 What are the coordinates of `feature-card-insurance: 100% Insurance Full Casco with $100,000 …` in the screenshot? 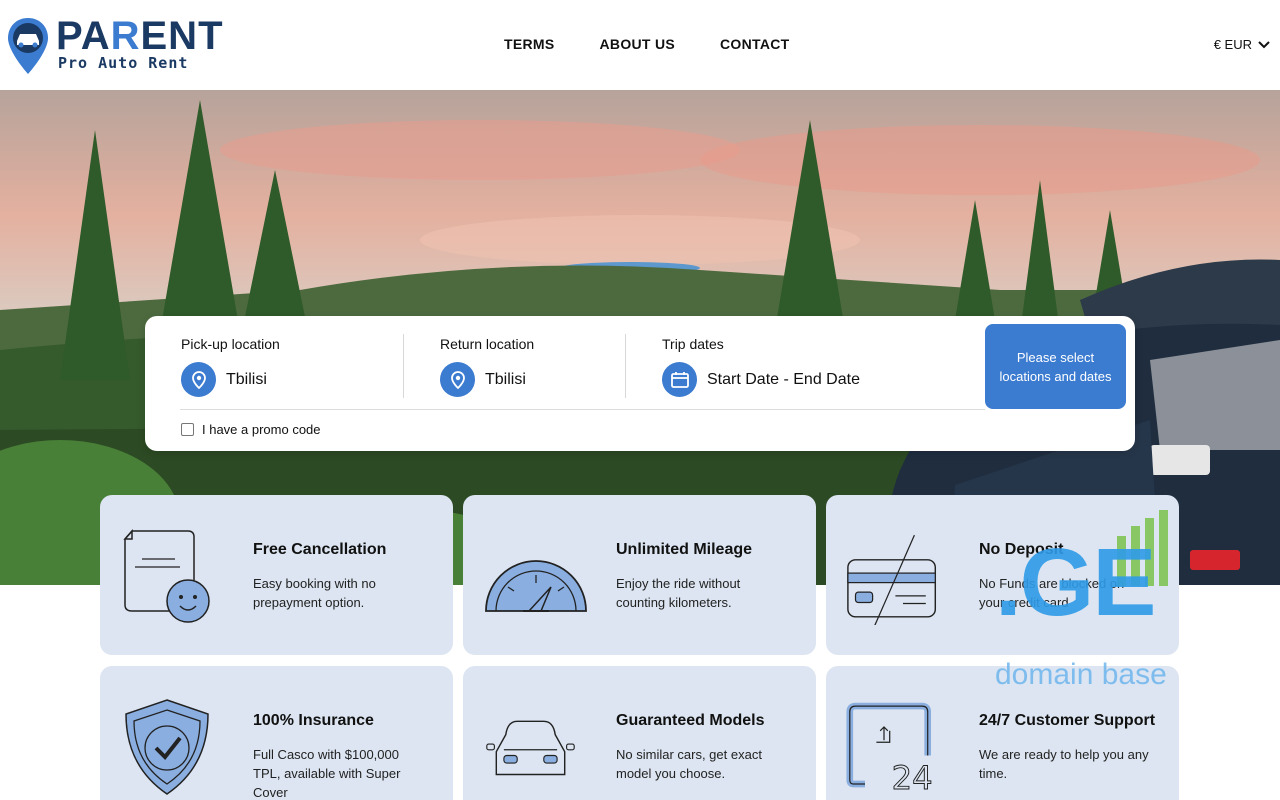 It's located at (276, 733).